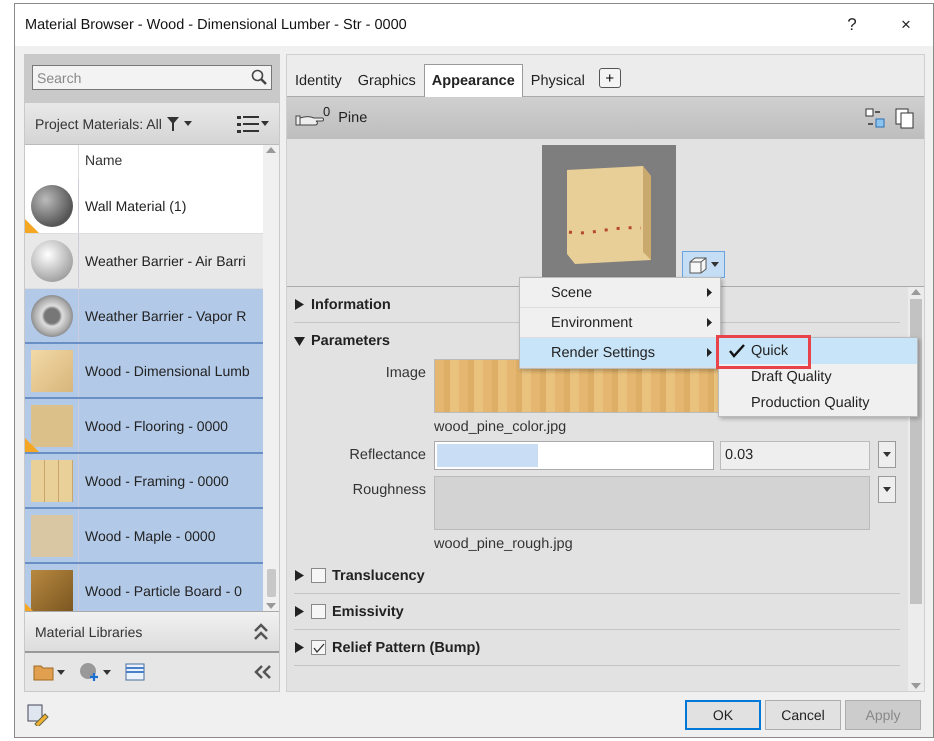 The height and width of the screenshot is (741, 934). What do you see at coordinates (905, 118) in the screenshot?
I see `copy-icon` at bounding box center [905, 118].